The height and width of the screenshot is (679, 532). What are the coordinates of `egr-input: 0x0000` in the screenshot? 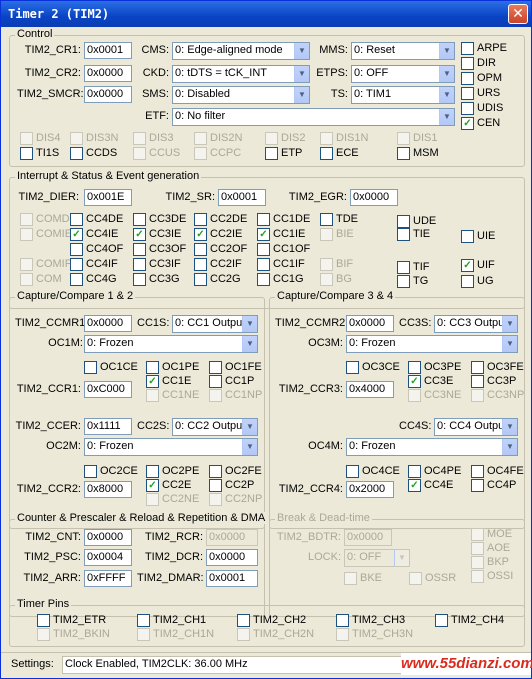 It's located at (374, 197).